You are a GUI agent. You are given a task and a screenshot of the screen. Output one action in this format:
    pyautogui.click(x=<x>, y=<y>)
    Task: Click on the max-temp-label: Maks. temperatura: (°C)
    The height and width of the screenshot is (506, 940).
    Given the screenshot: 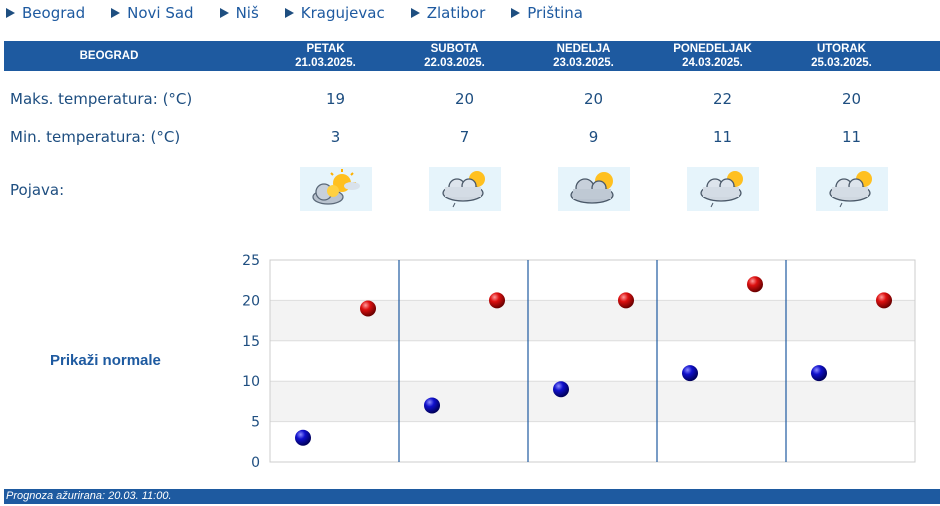 What is the action you would take?
    pyautogui.click(x=101, y=99)
    